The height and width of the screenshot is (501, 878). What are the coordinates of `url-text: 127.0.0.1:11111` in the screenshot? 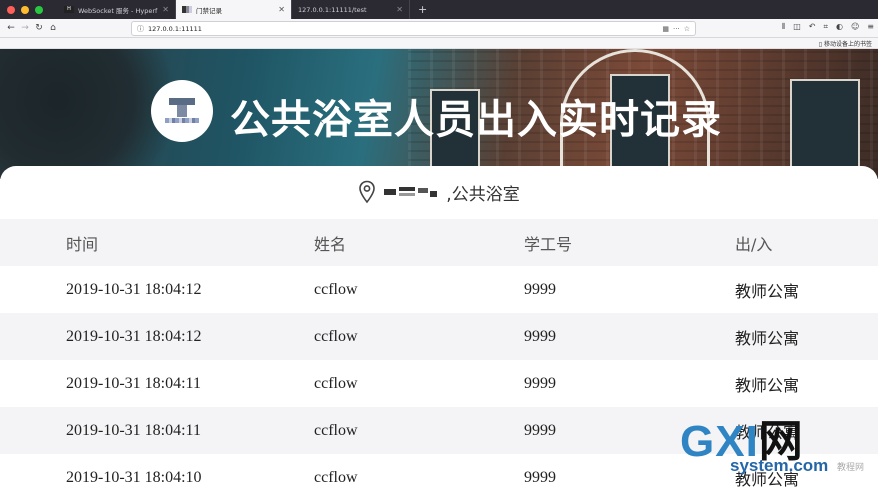 It's located at (403, 29).